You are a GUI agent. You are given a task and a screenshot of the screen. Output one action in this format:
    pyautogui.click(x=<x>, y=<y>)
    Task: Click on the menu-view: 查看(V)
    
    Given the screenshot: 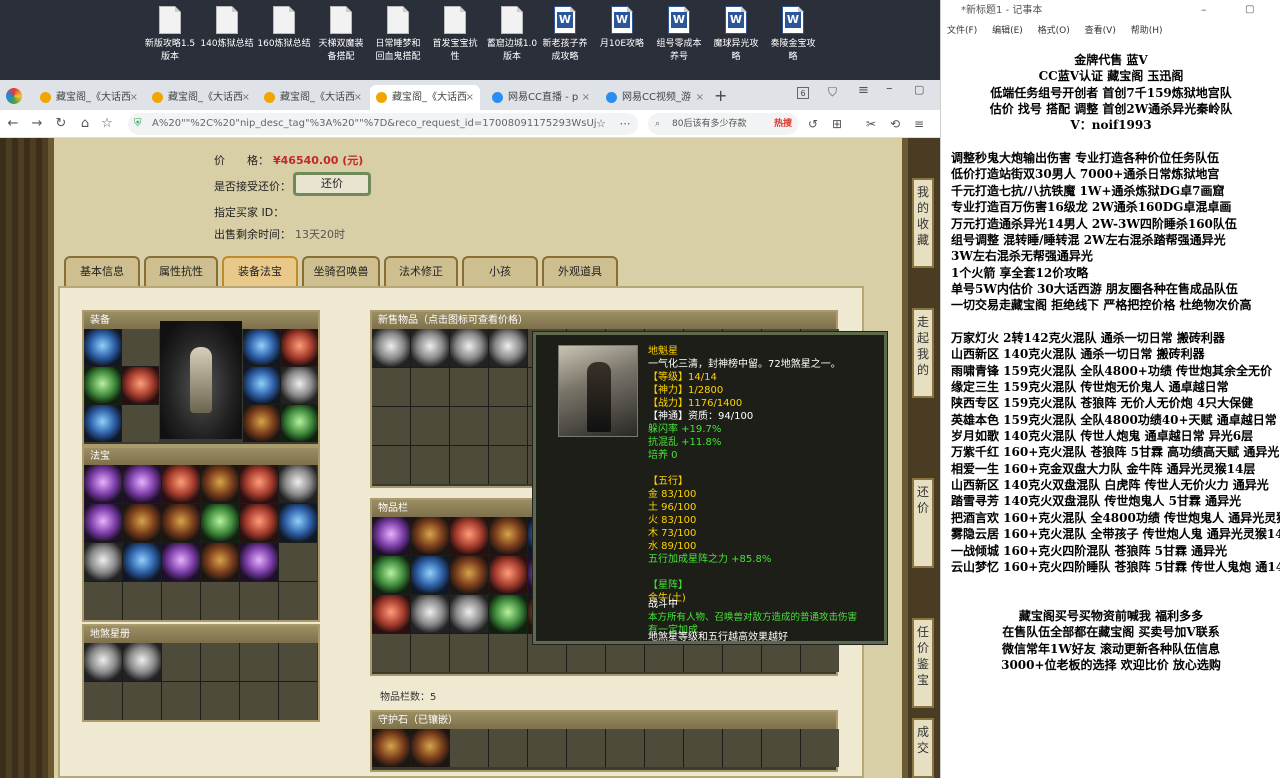 What is the action you would take?
    pyautogui.click(x=1100, y=31)
    